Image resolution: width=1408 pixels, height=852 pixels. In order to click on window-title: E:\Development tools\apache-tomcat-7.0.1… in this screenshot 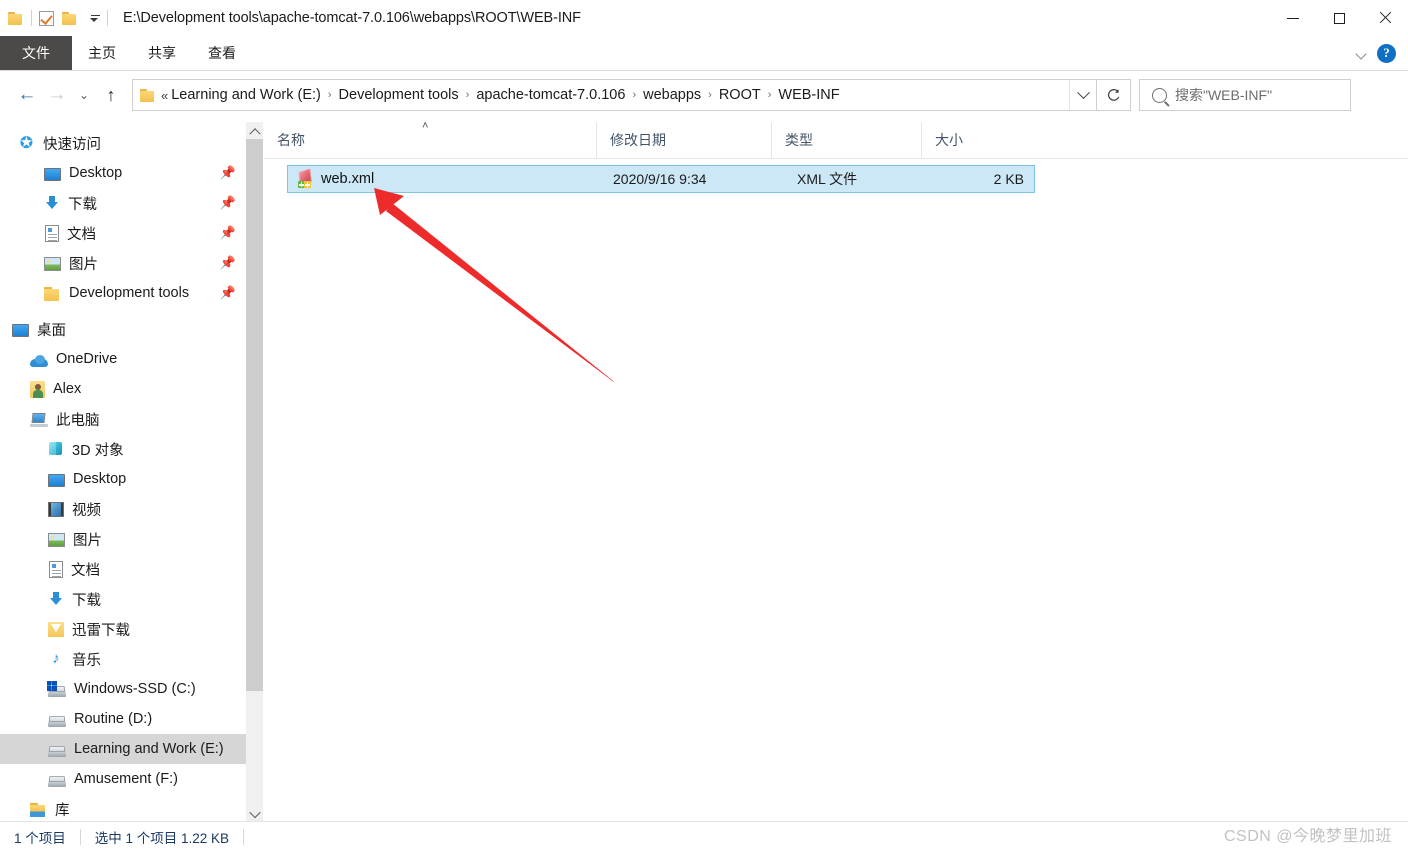, I will do `click(352, 18)`.